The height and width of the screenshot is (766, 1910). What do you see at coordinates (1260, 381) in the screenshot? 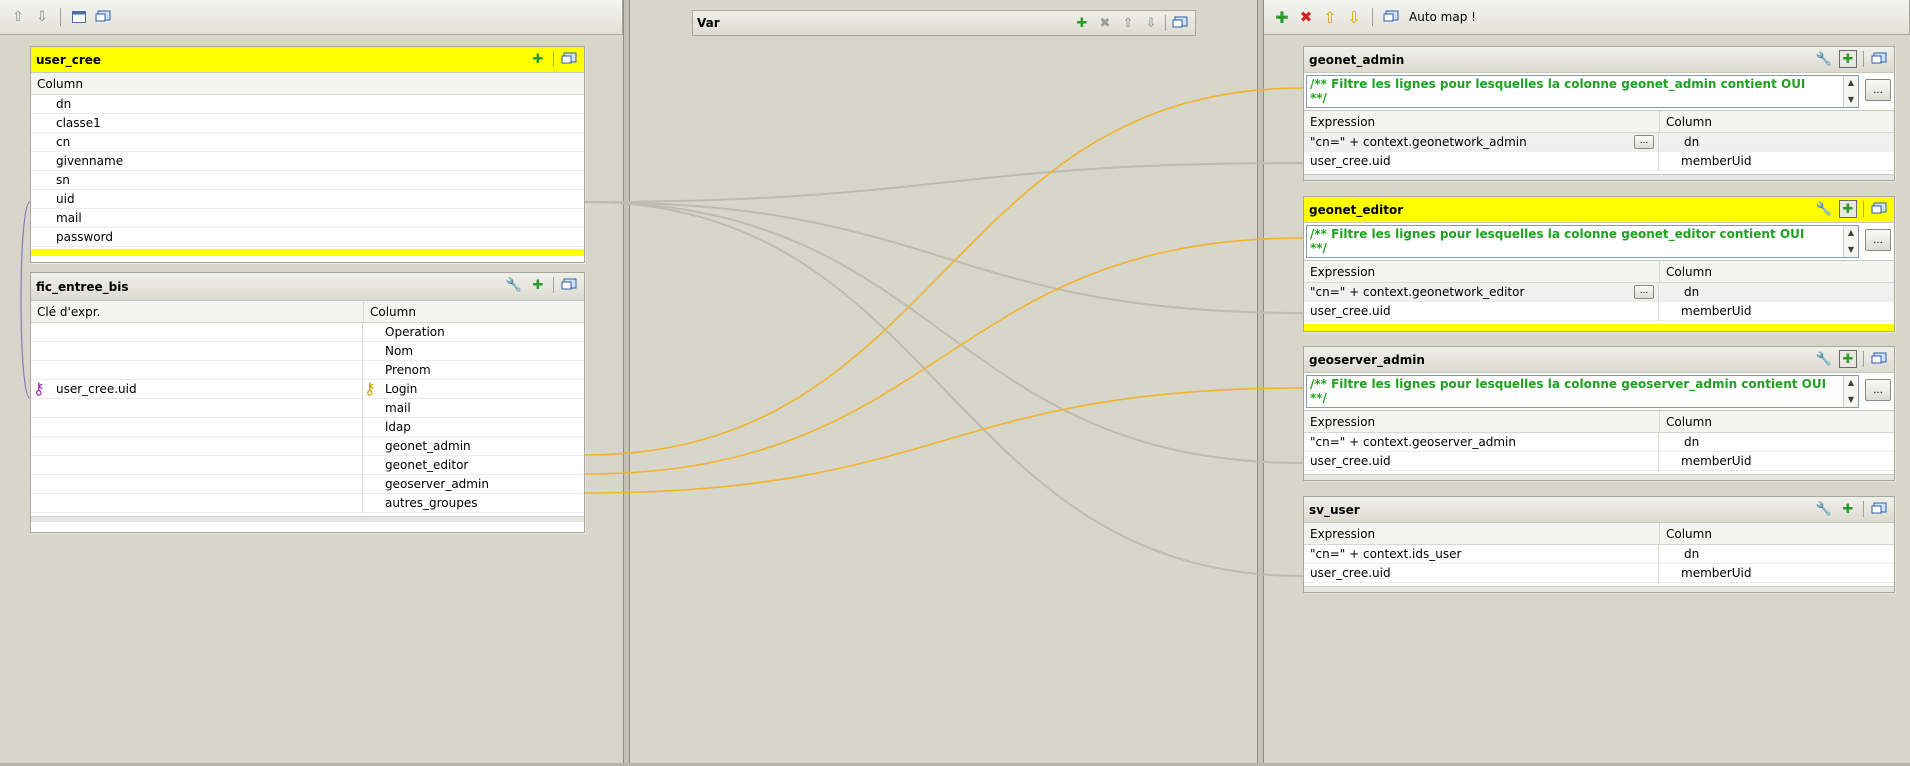
I see `panel-splitter-right` at bounding box center [1260, 381].